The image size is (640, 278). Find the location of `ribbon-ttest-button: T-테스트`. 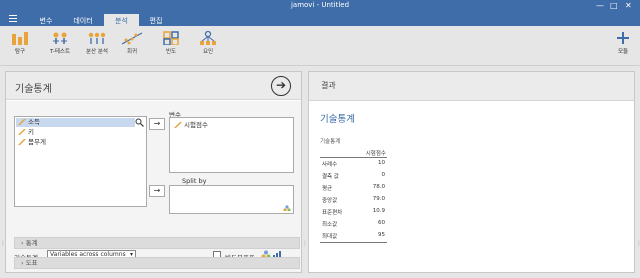

ribbon-ttest-button: T-테스트 is located at coordinates (60, 47).